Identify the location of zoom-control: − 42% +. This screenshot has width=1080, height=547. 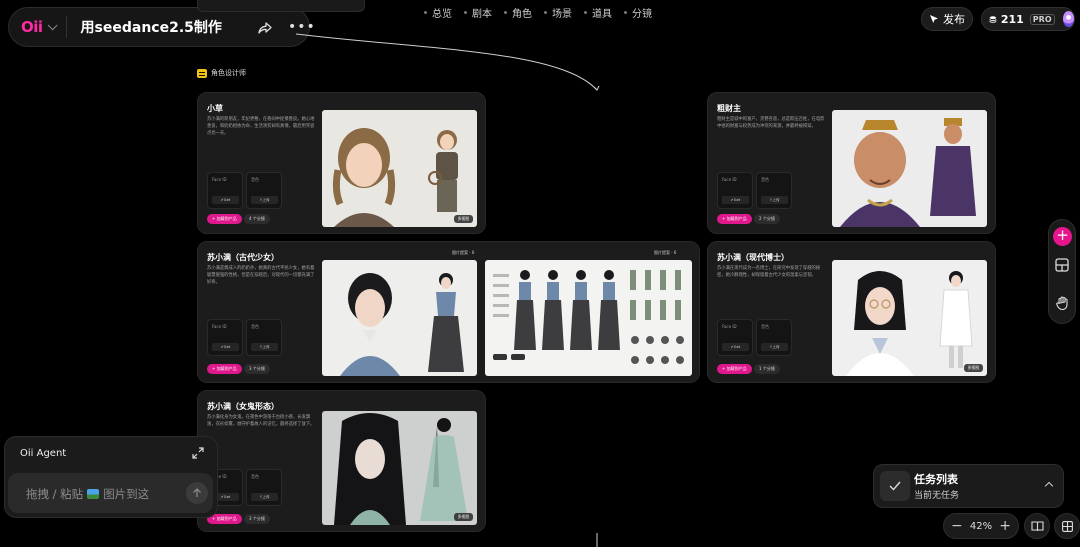
(981, 526).